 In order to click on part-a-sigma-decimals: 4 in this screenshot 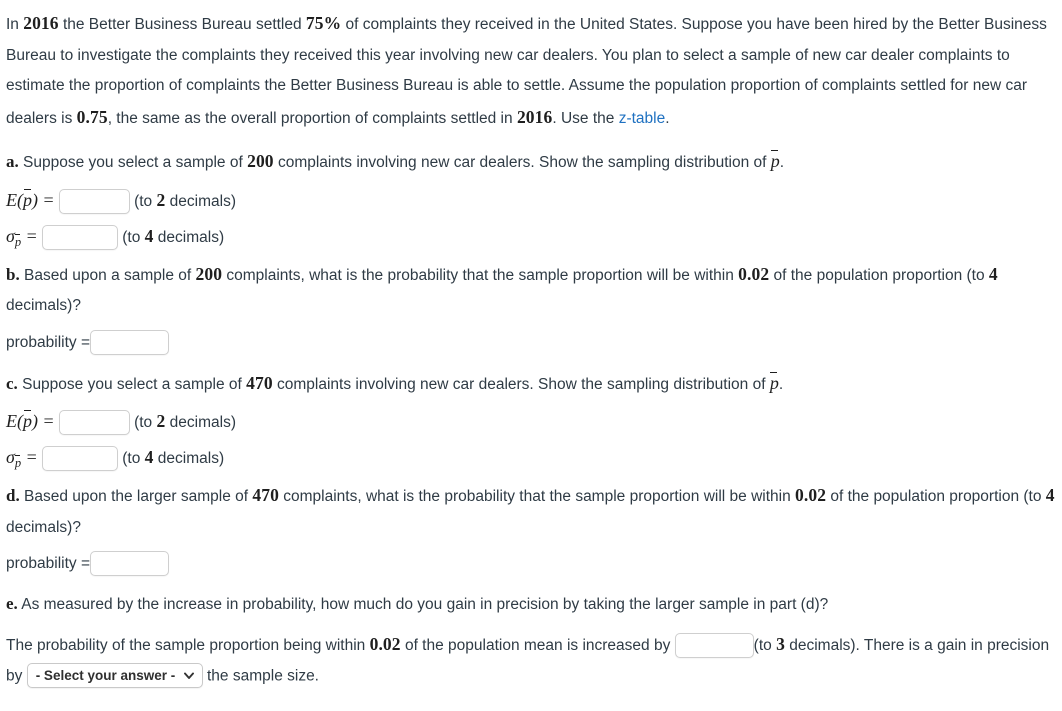, I will do `click(149, 235)`.